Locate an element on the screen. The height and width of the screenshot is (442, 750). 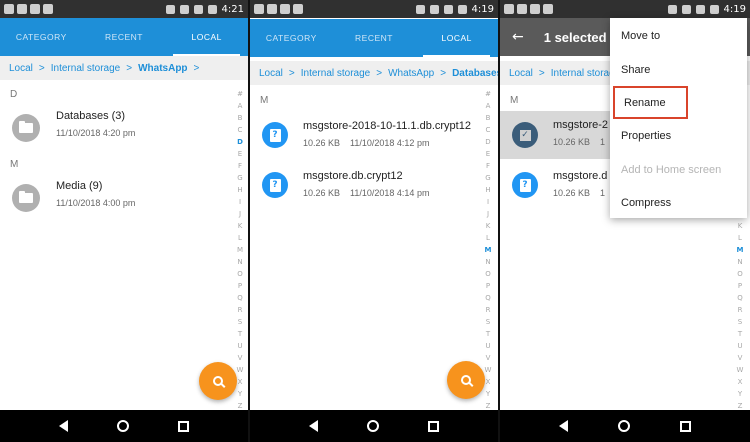
menu-item-rename: Rename is located at coordinates (650, 102).